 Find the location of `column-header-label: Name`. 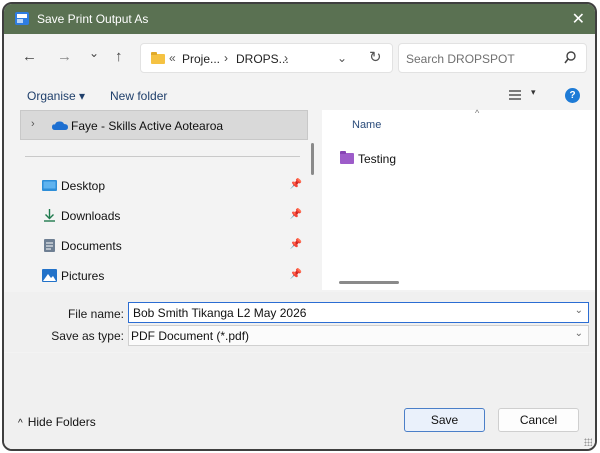

column-header-label: Name is located at coordinates (367, 125).